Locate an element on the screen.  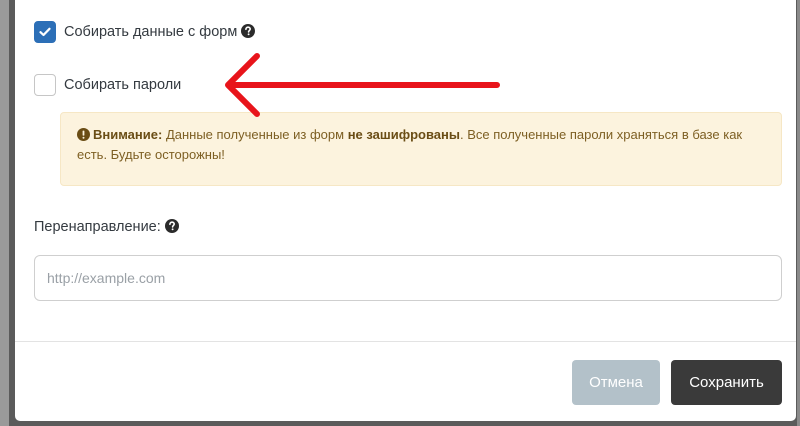
capture-passwords-row: Собирать пароли is located at coordinates (107, 85).